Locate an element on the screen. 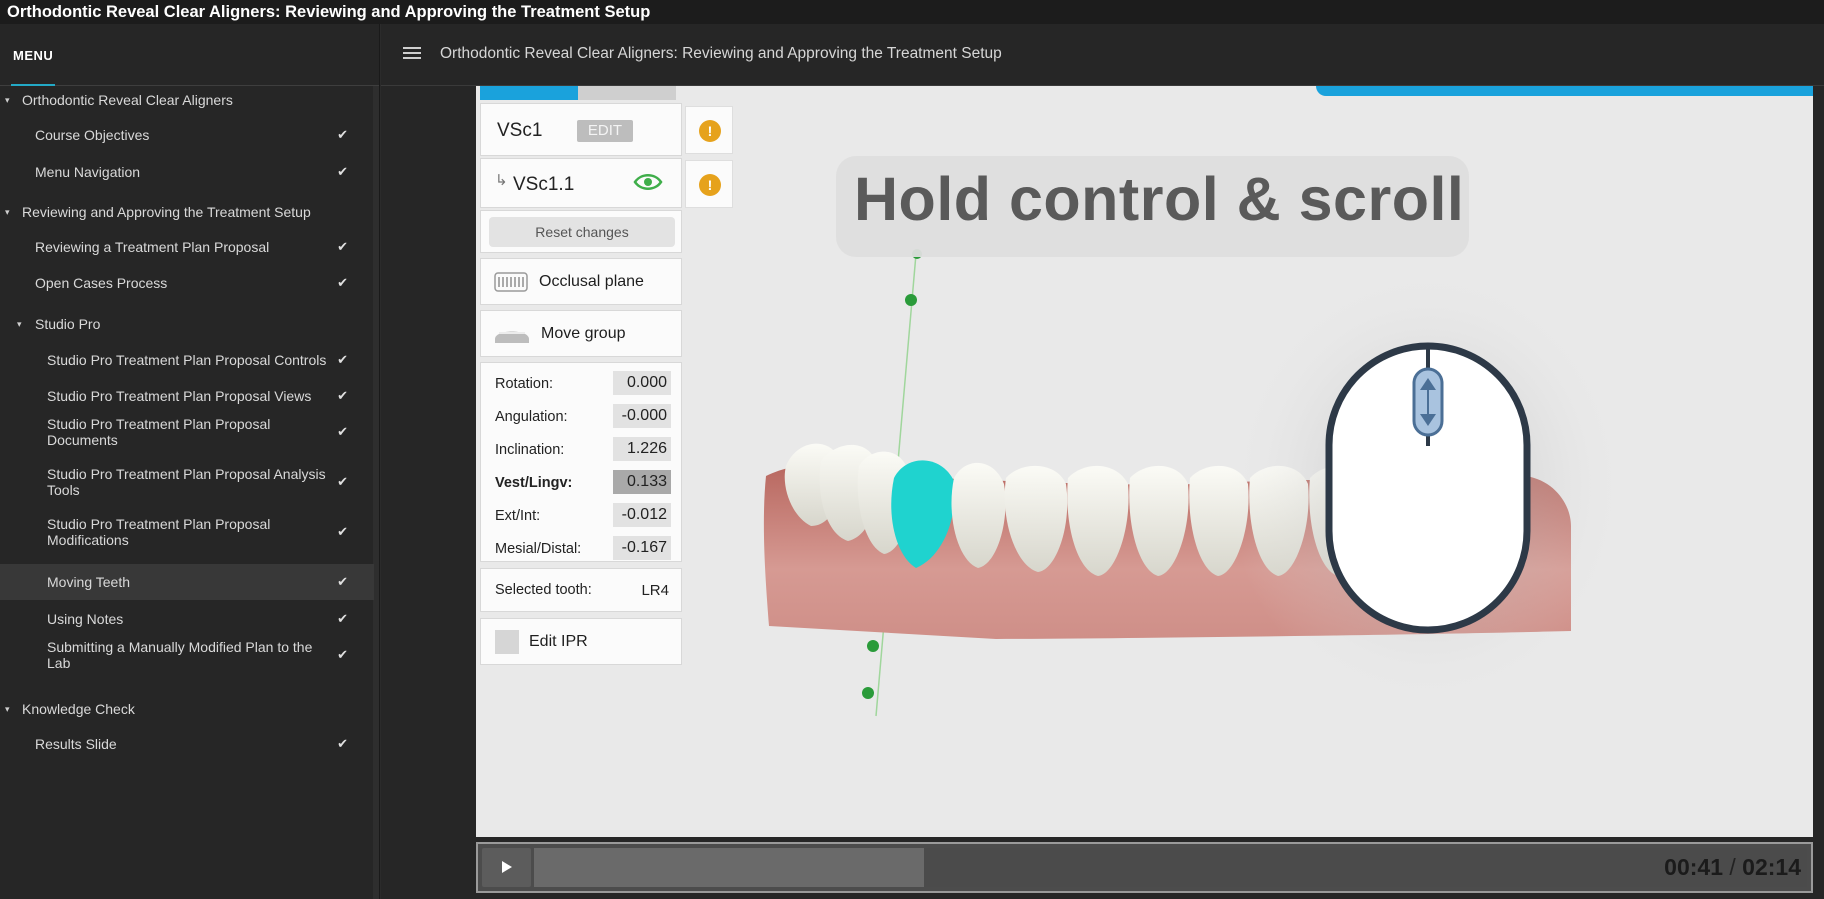 The image size is (1824, 899). occlusal-plane-label: Occlusal plane is located at coordinates (591, 281).